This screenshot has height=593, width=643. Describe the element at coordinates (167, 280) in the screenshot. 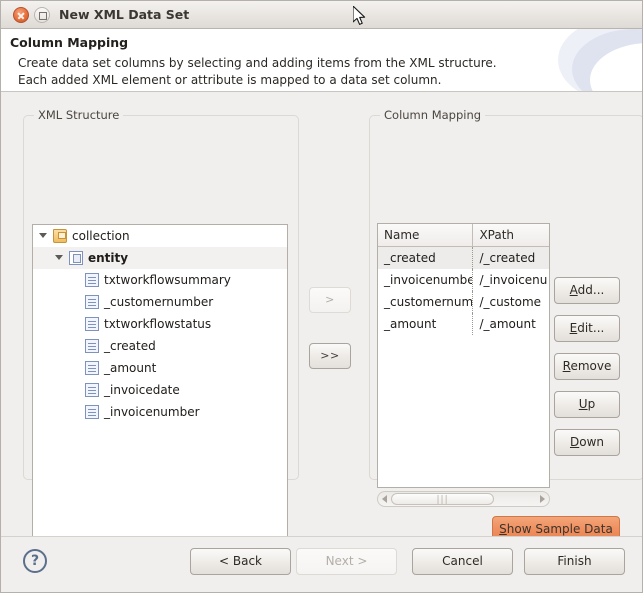

I see `tree-item-label: txtworkflowsummary` at that location.